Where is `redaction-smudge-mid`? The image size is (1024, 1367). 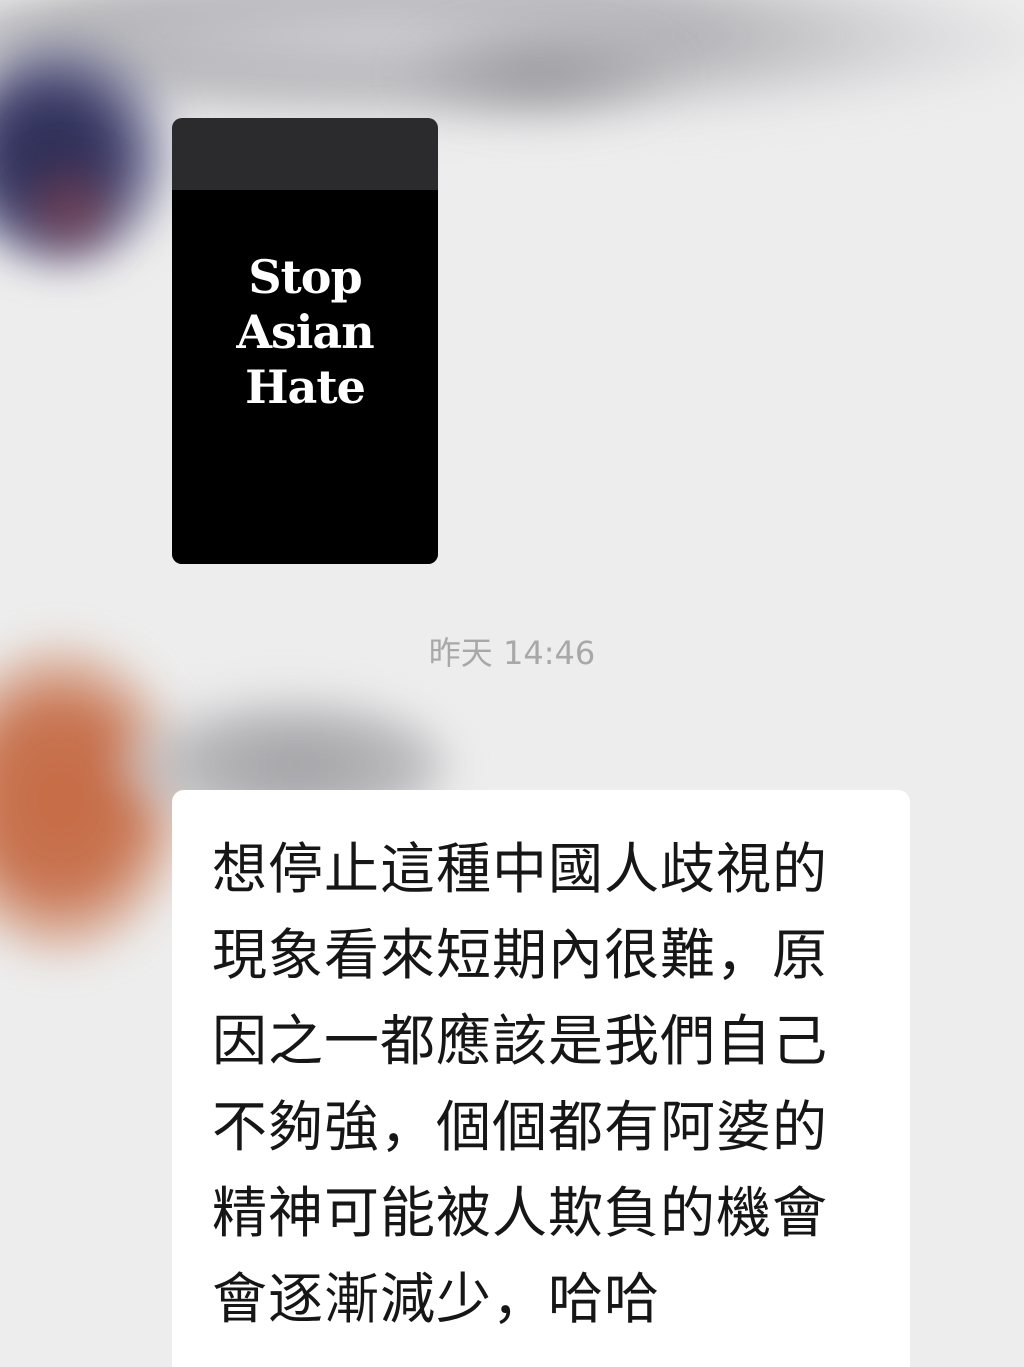
redaction-smudge-mid is located at coordinates (540, 75).